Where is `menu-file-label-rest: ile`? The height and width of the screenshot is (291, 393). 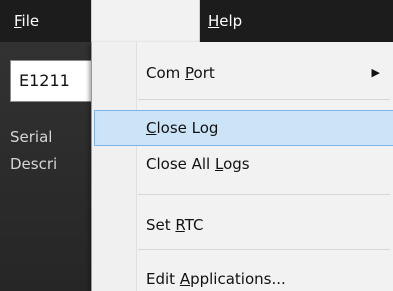 menu-file-label-rest: ile is located at coordinates (30, 21).